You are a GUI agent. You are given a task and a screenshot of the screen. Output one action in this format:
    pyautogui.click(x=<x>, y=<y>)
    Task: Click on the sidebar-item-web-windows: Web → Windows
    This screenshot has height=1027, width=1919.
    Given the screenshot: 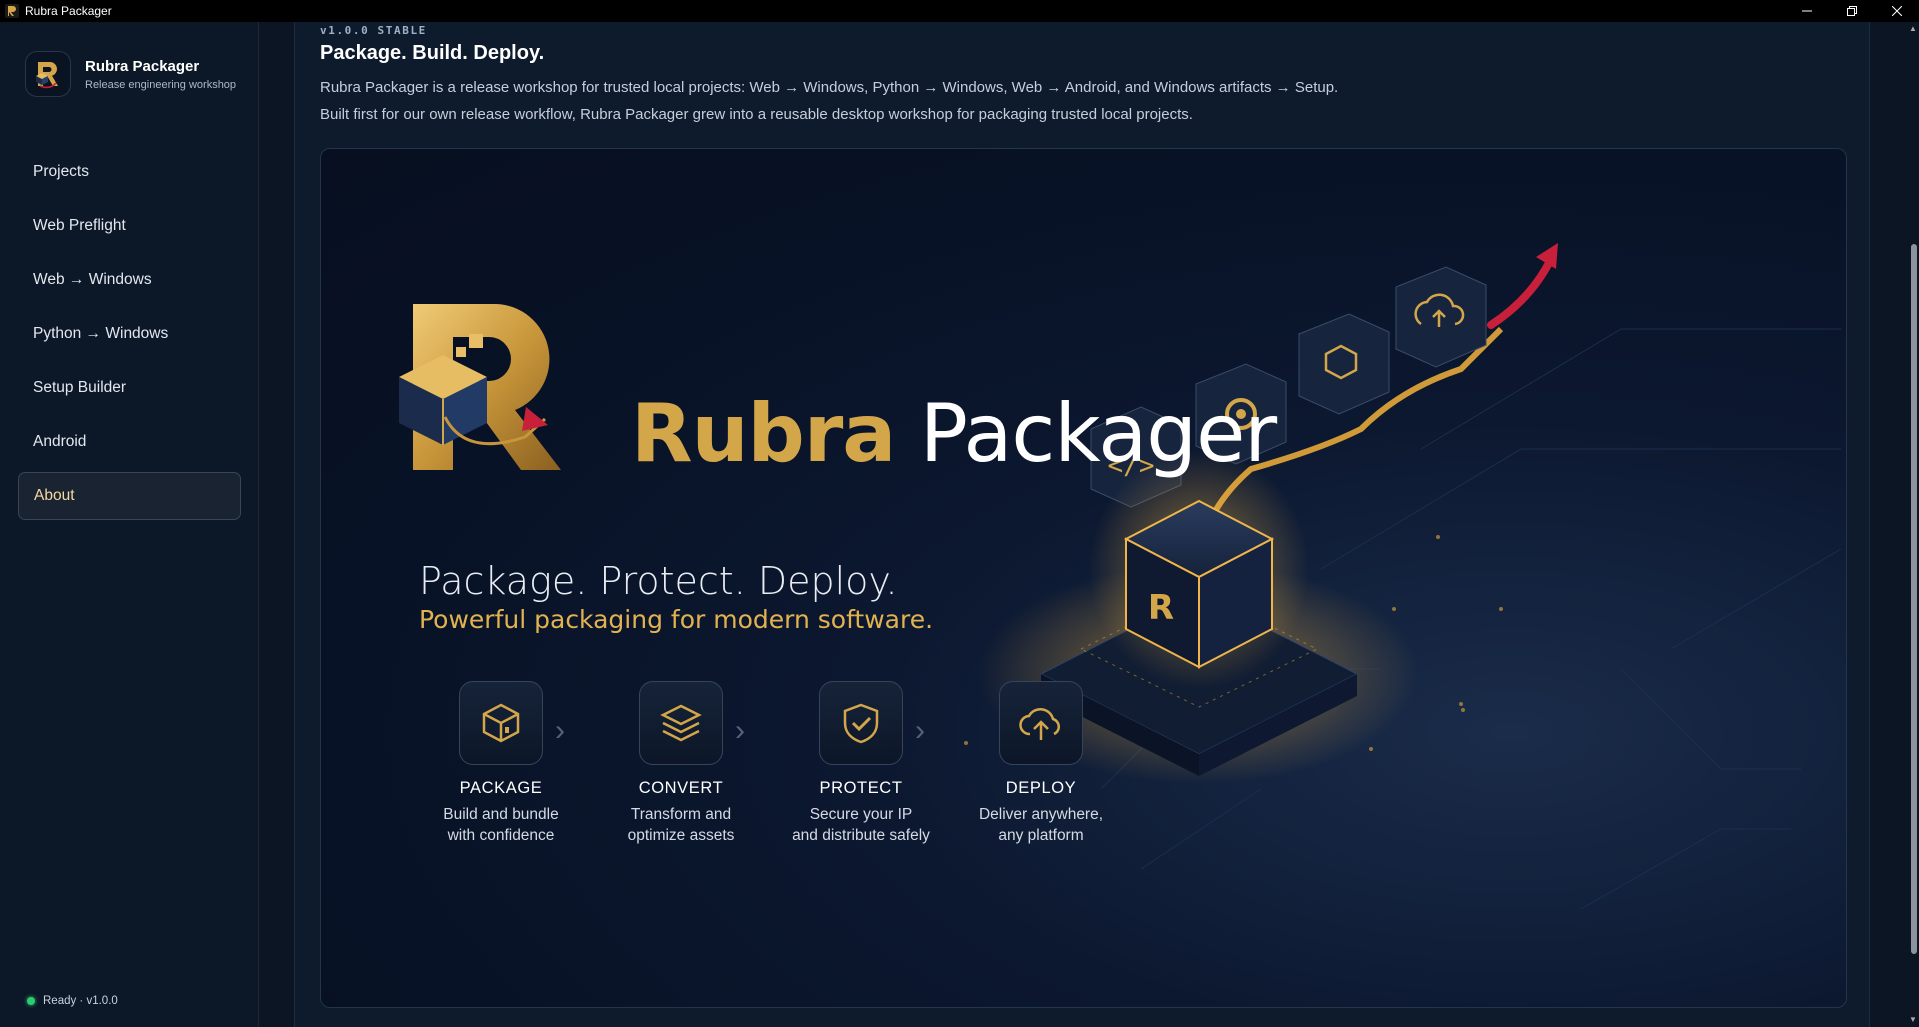 What is the action you would take?
    pyautogui.click(x=129, y=280)
    